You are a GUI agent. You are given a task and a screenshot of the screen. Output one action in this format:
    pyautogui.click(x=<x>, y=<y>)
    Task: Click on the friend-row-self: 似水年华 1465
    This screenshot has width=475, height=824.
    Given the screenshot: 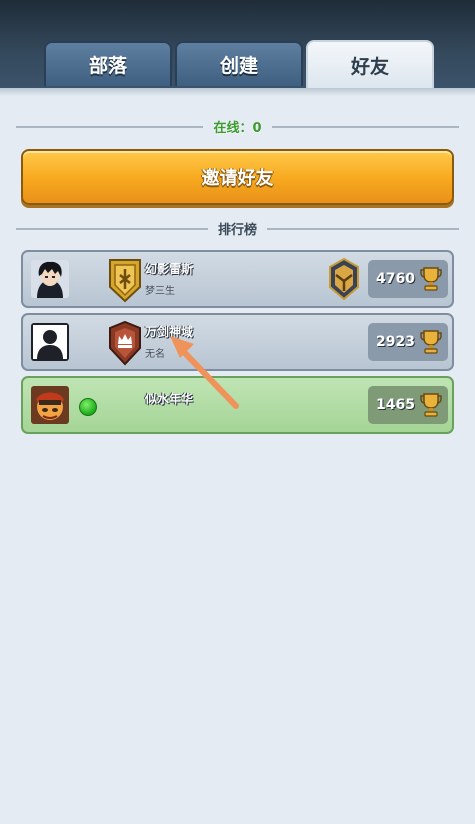 What is the action you would take?
    pyautogui.click(x=237, y=405)
    